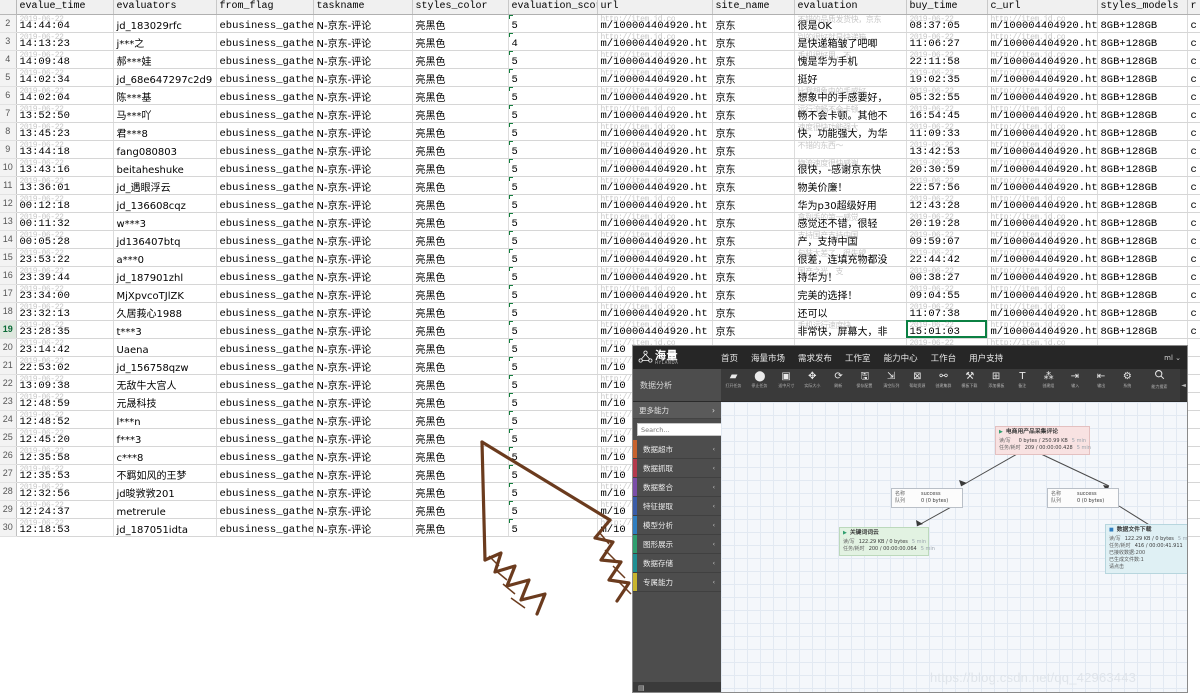 The image size is (1200, 700). What do you see at coordinates (947, 203) in the screenshot?
I see `cell-buy_time: 2019-06-22 12:43:28` at bounding box center [947, 203].